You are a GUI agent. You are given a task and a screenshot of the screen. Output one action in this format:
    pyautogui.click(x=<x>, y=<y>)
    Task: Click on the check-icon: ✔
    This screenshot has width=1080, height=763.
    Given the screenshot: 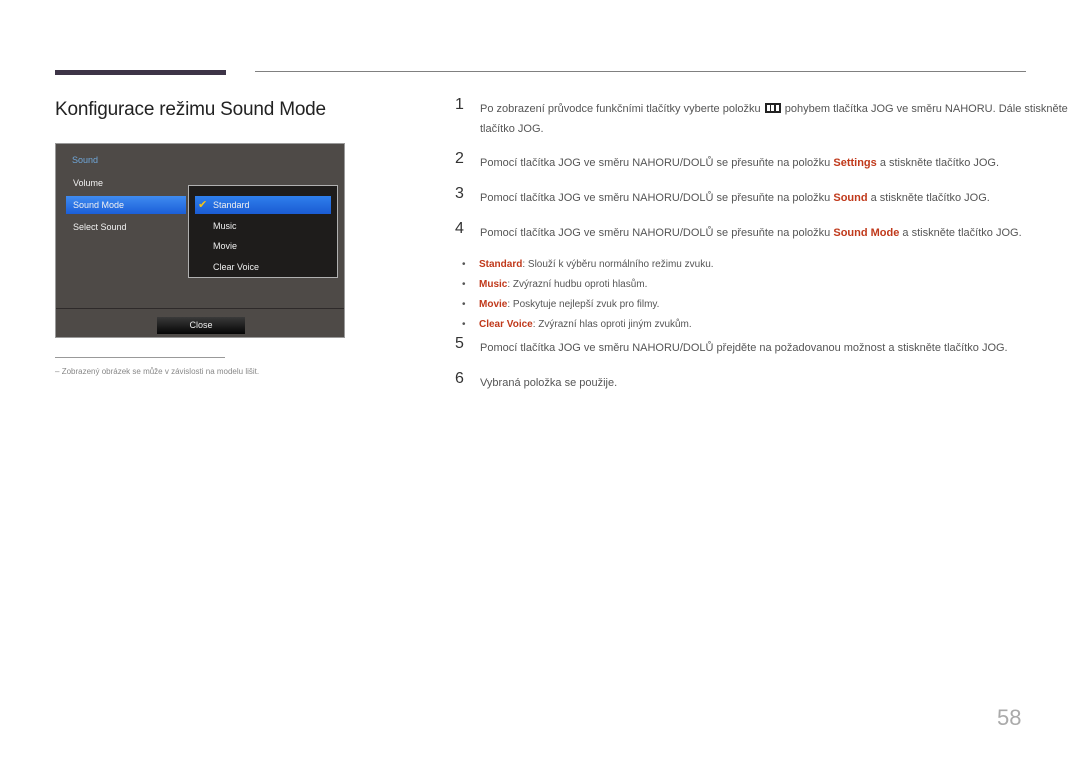 What is the action you would take?
    pyautogui.click(x=203, y=205)
    